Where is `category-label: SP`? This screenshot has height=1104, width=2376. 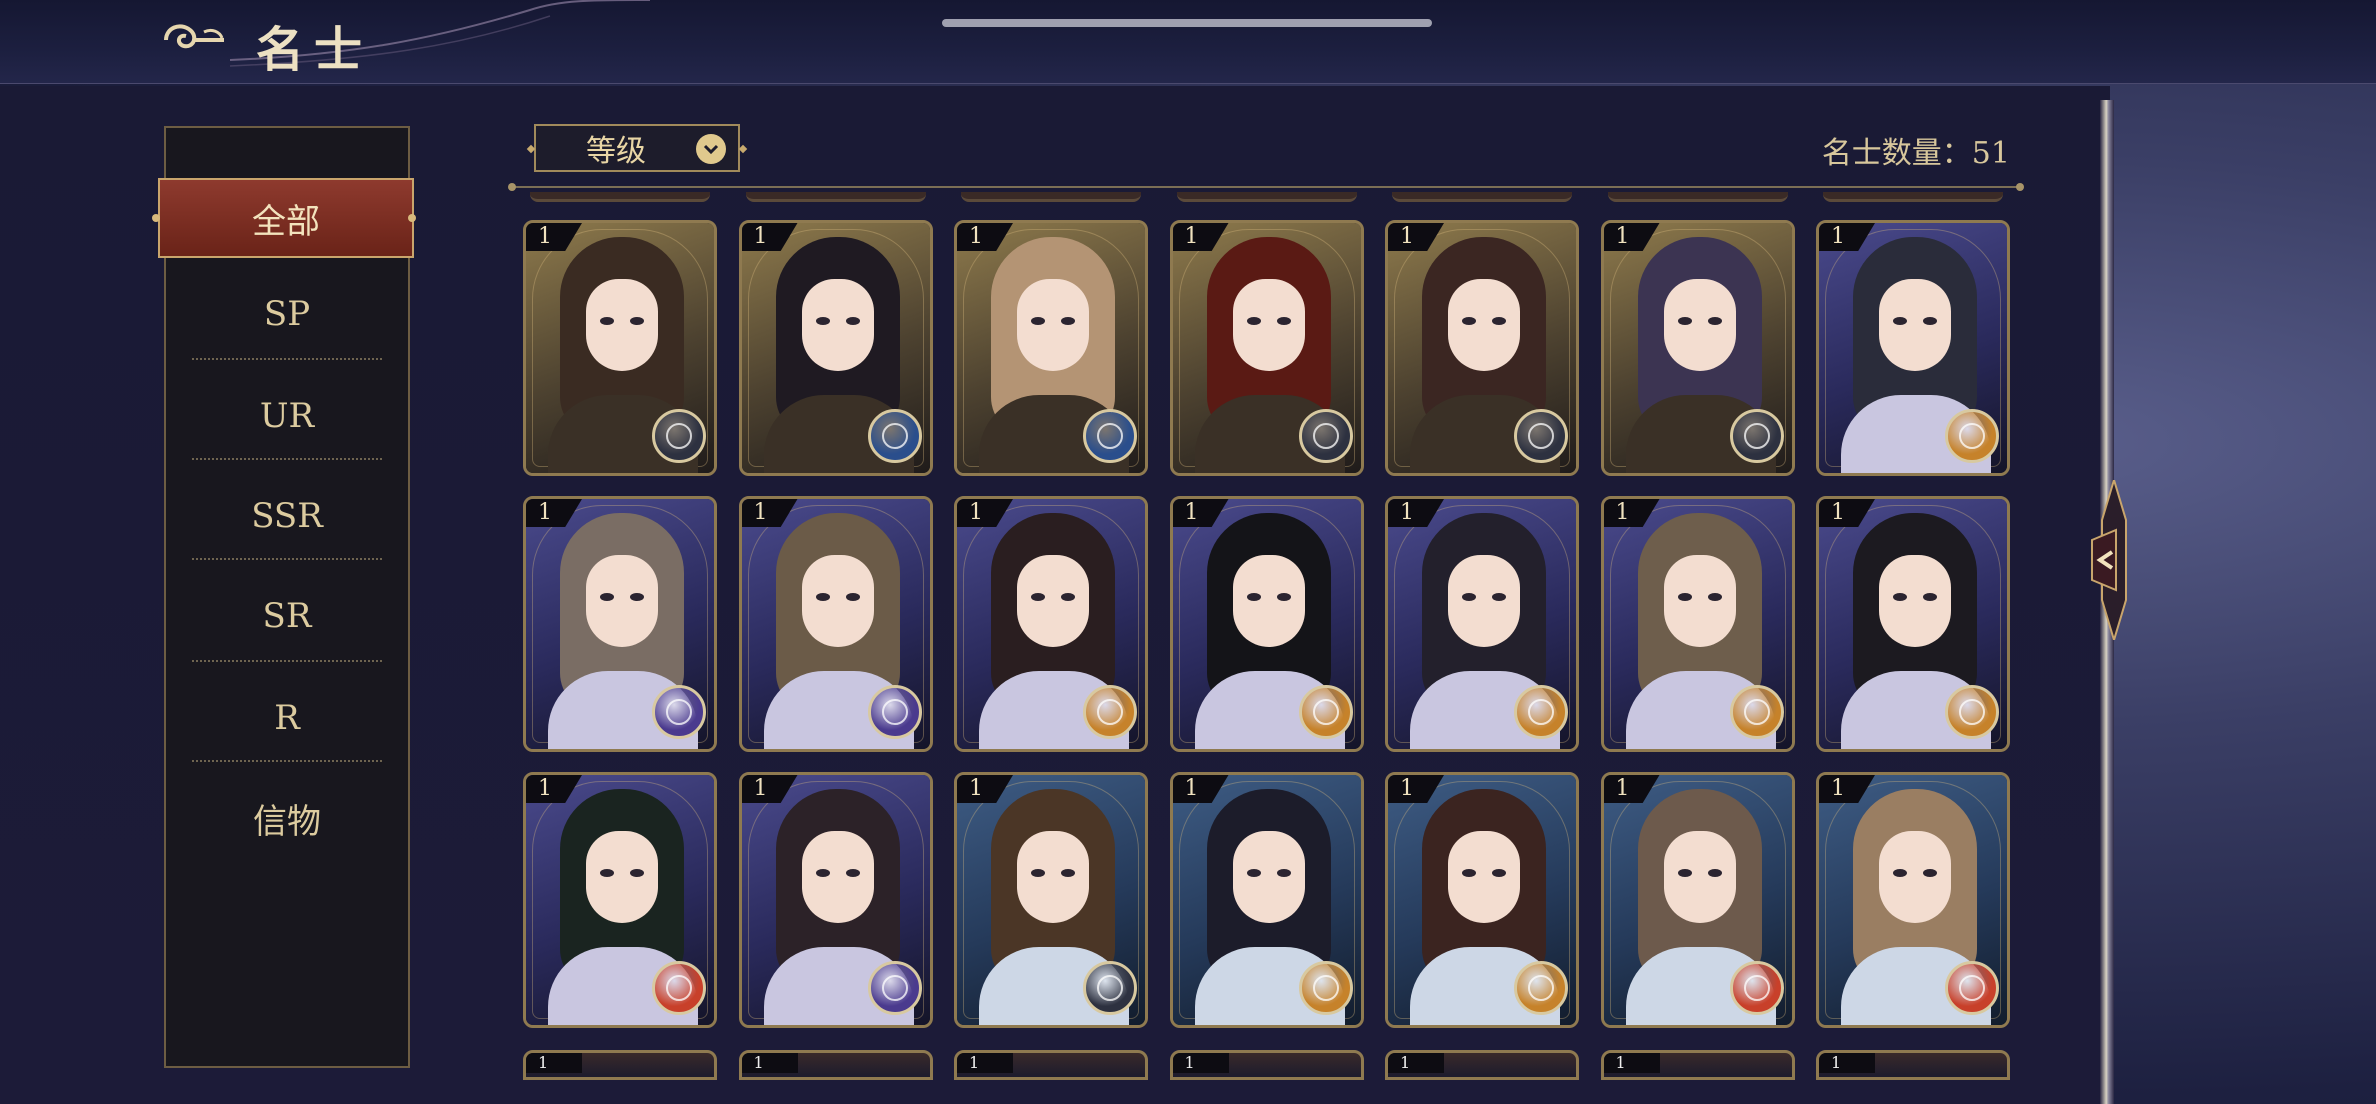
category-label: SP is located at coordinates (287, 314).